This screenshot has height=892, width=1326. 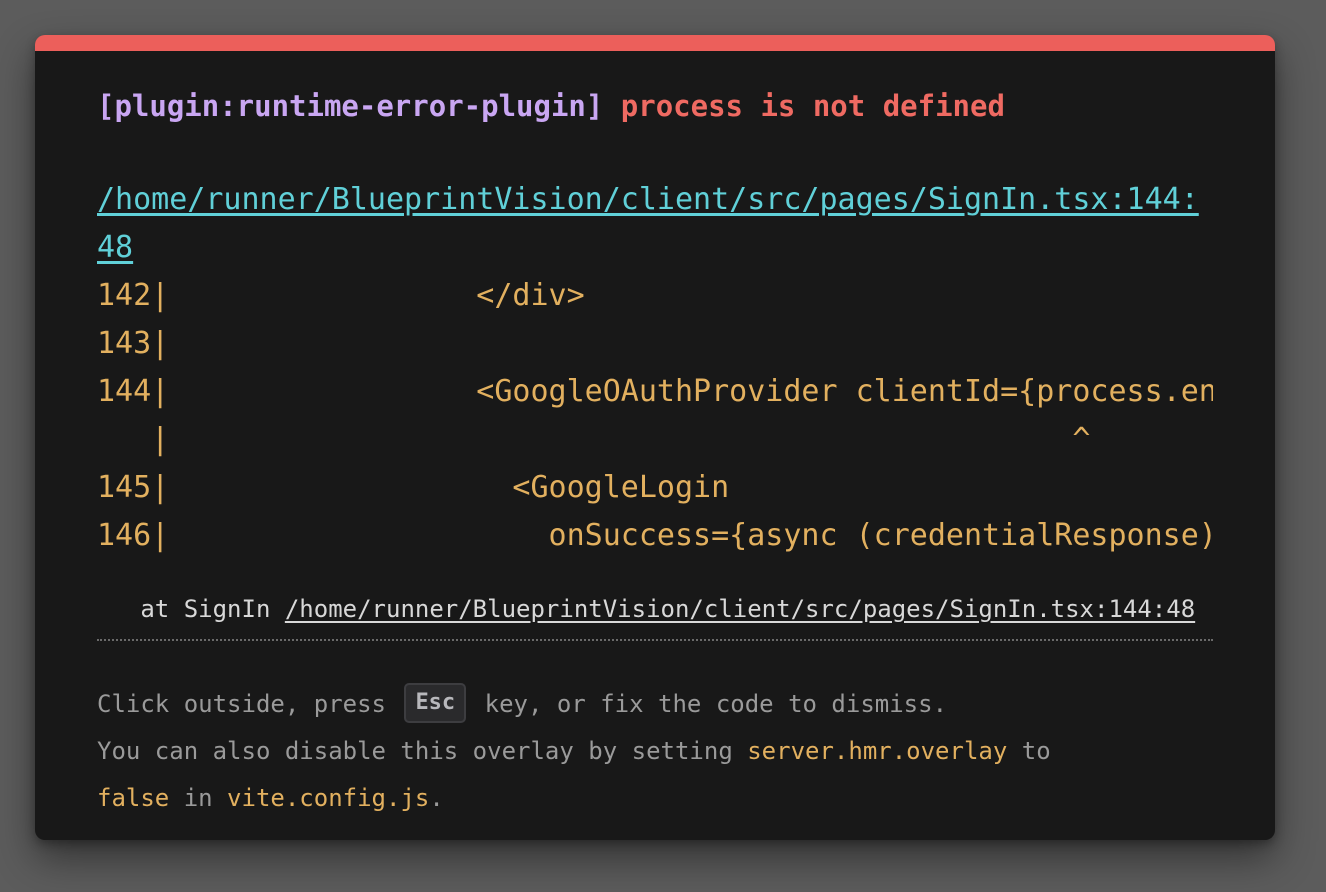 I want to click on divider, so click(x=655, y=640).